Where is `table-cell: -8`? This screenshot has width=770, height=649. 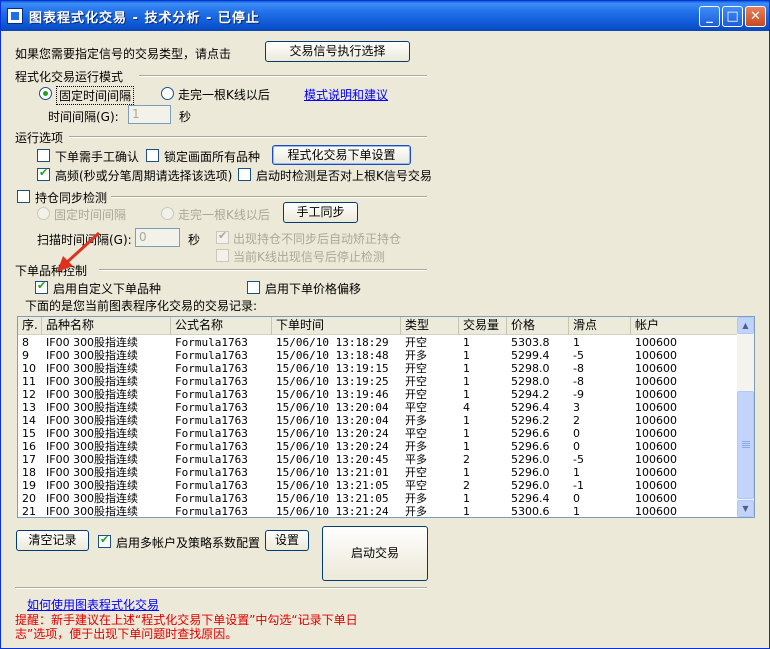 table-cell: -8 is located at coordinates (578, 381).